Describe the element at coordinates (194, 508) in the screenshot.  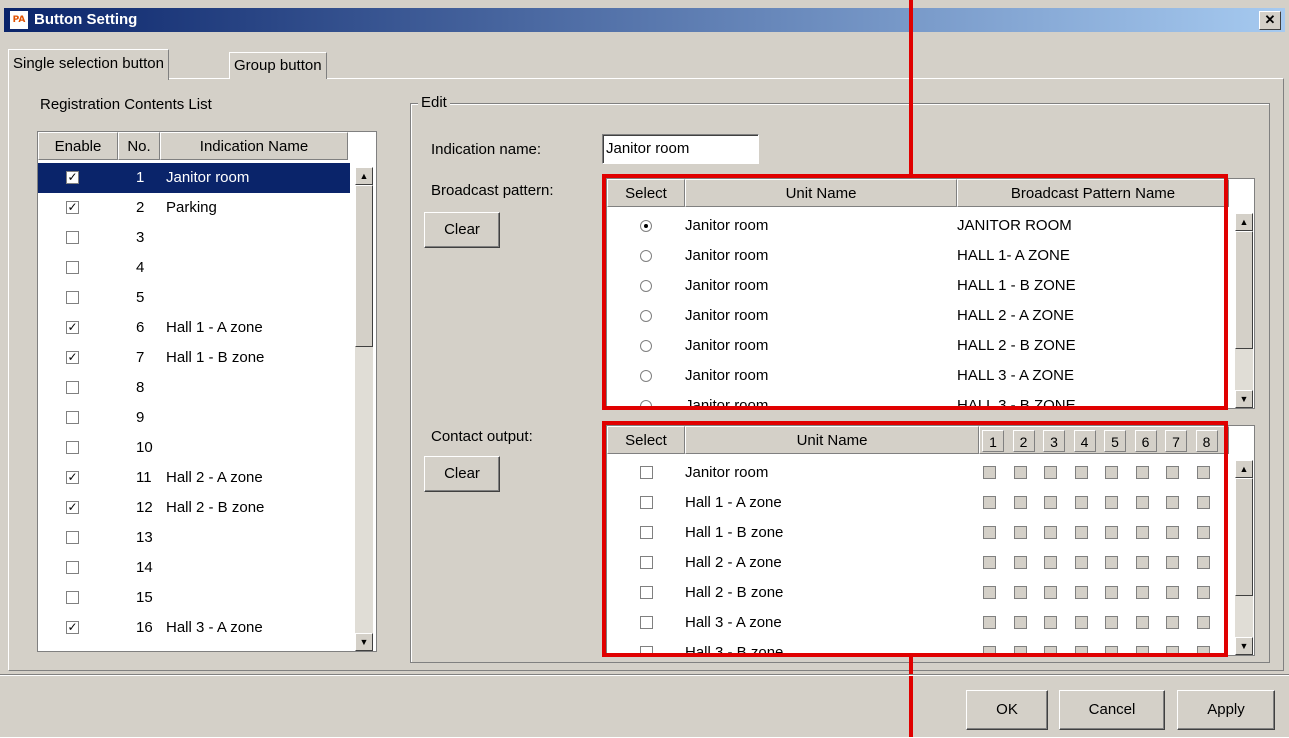
I see `list-item: ✓ 12 Hall 2 - B zone` at that location.